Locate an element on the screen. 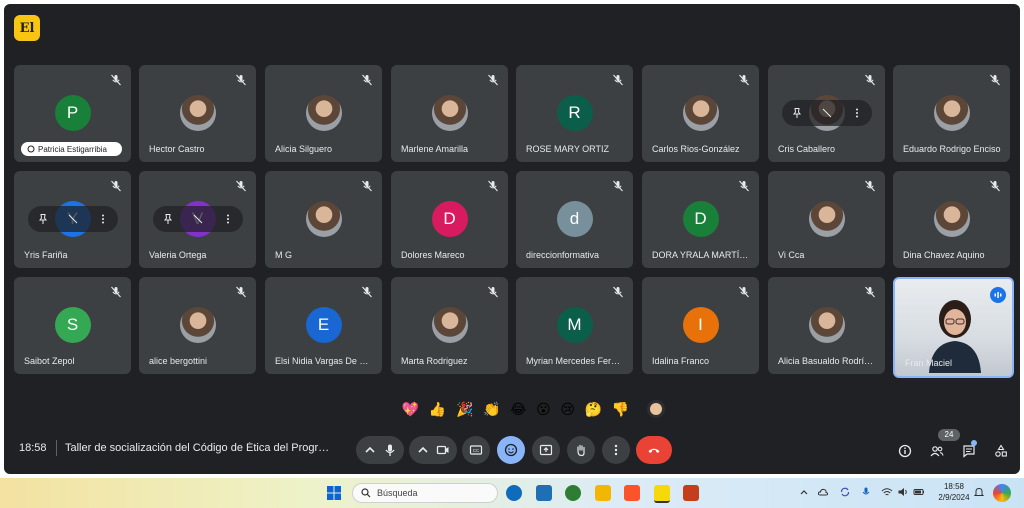  svg-text: CC is located at coordinates (476, 450).